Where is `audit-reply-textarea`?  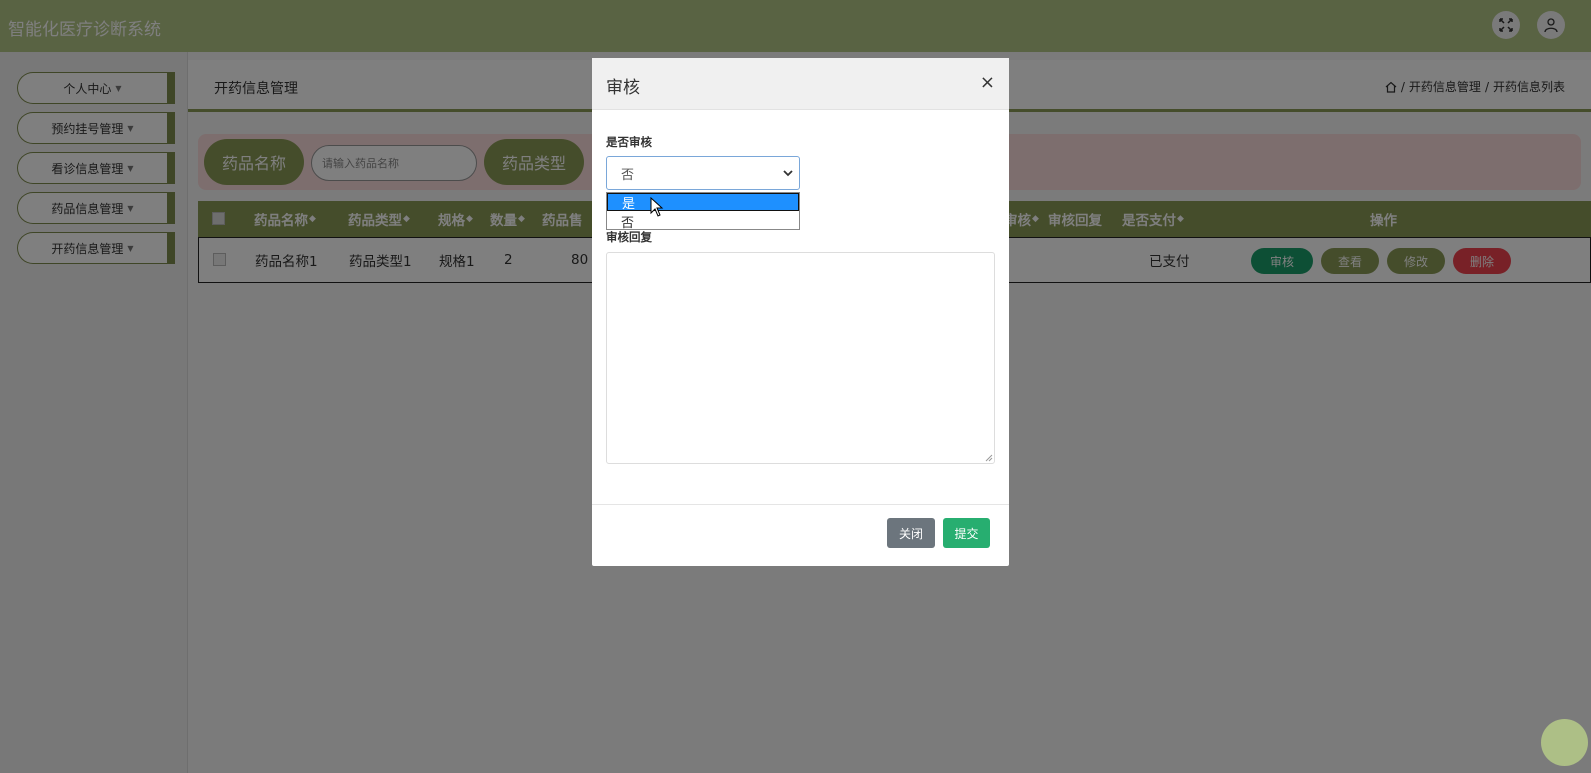
audit-reply-textarea is located at coordinates (800, 358).